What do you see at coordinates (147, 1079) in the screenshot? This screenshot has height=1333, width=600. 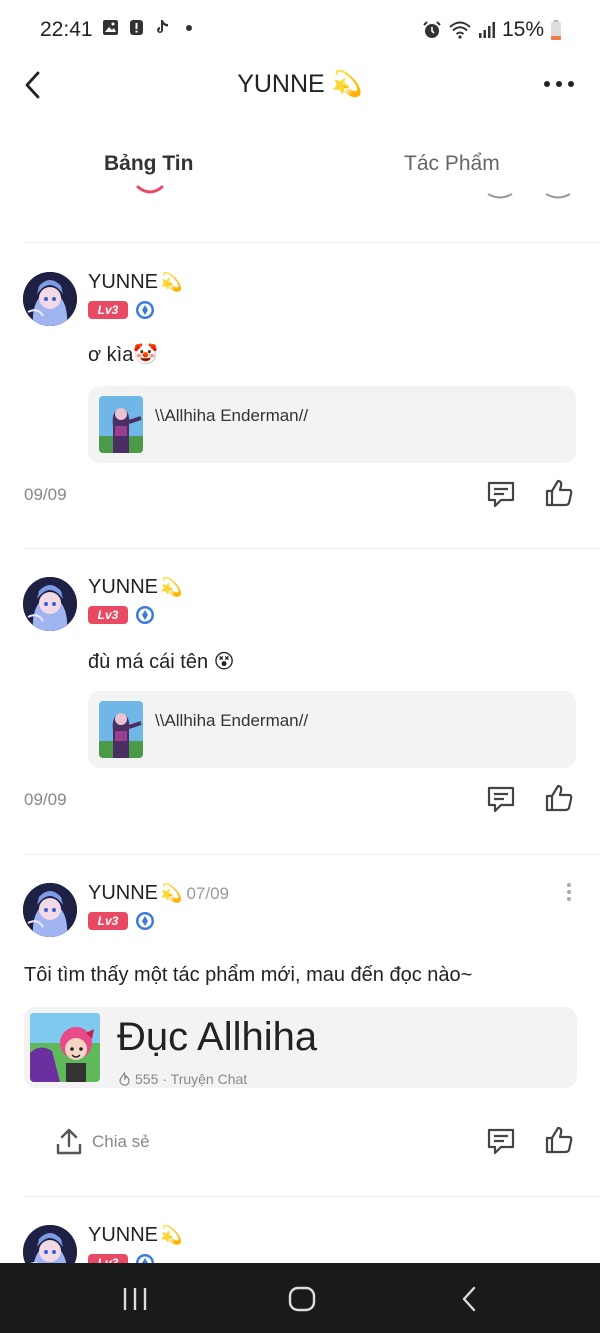 I see `story-views: 555` at bounding box center [147, 1079].